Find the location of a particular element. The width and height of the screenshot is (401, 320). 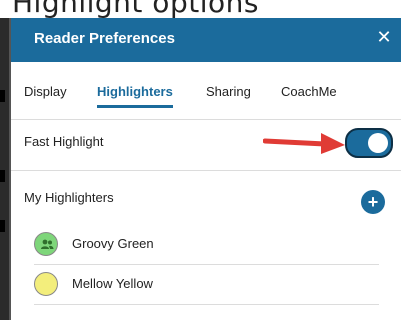

tab-sharing: Sharing is located at coordinates (228, 94).